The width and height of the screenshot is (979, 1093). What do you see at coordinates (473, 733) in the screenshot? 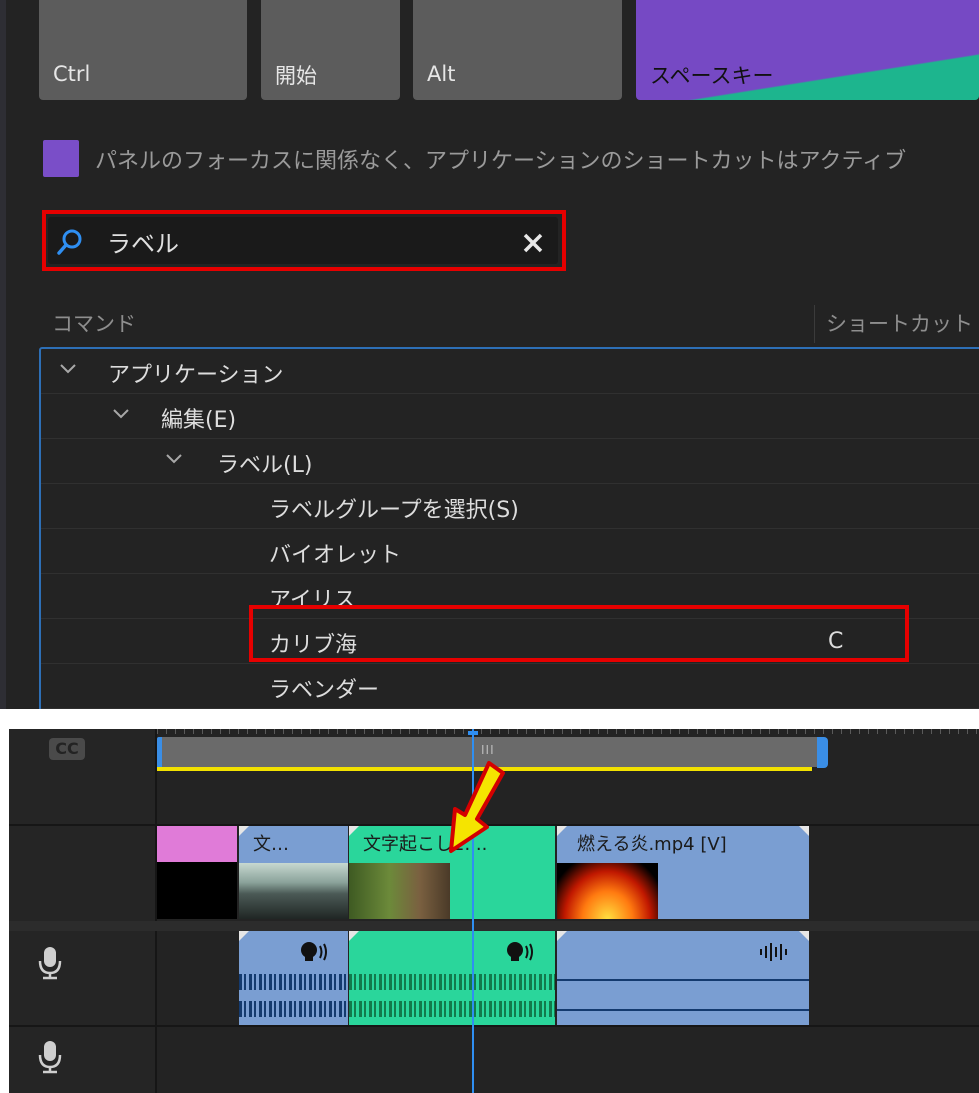
I see `playhead-handle` at bounding box center [473, 733].